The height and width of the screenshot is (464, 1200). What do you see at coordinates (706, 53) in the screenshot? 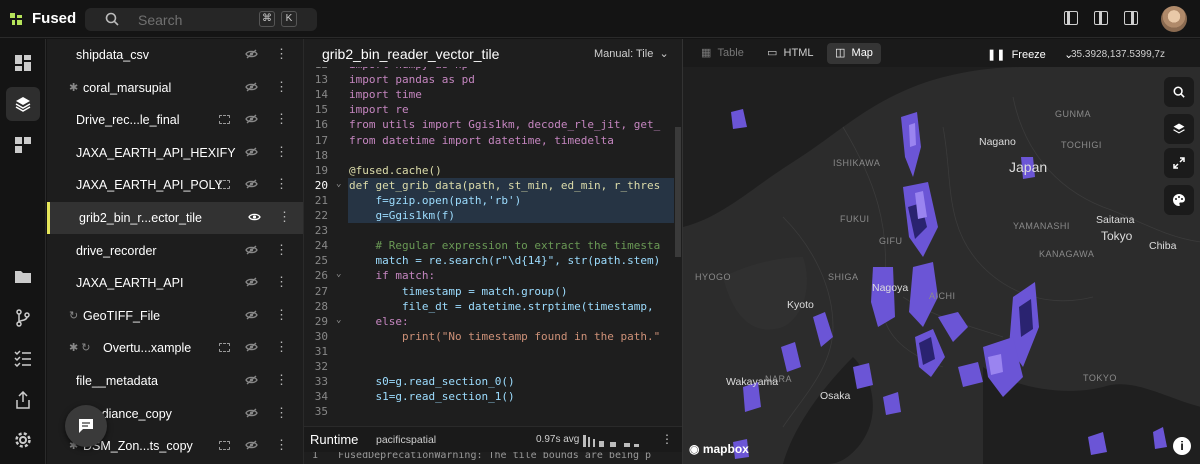
I see `table-icon: ▦` at bounding box center [706, 53].